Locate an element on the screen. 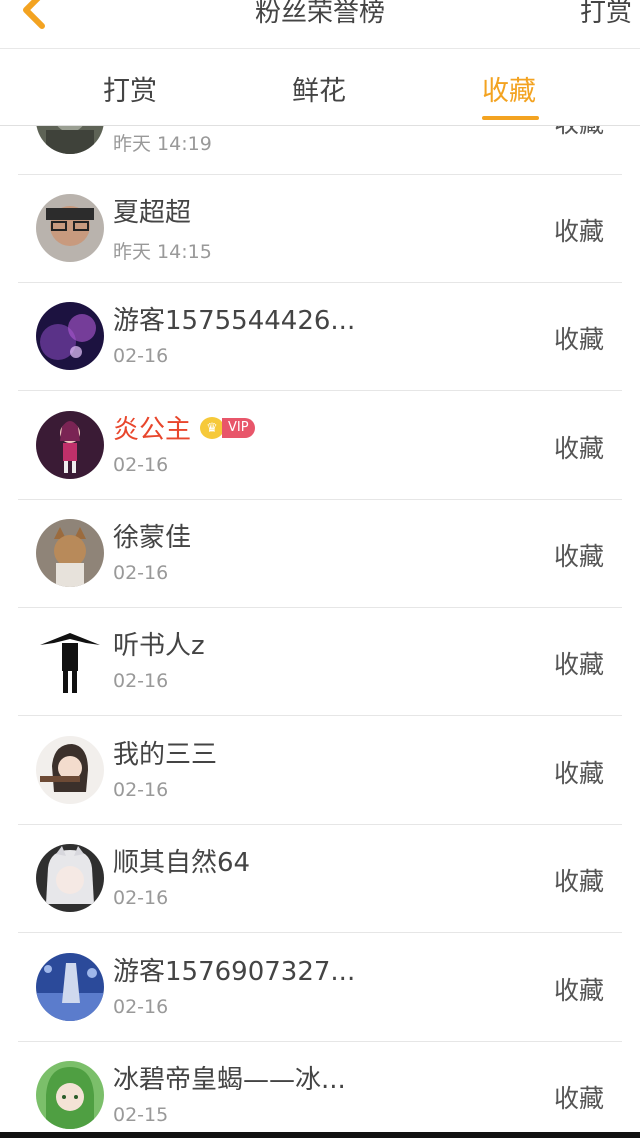 This screenshot has height=1138, width=640. list-item: 听书人z 02-16 收藏 is located at coordinates (320, 661).